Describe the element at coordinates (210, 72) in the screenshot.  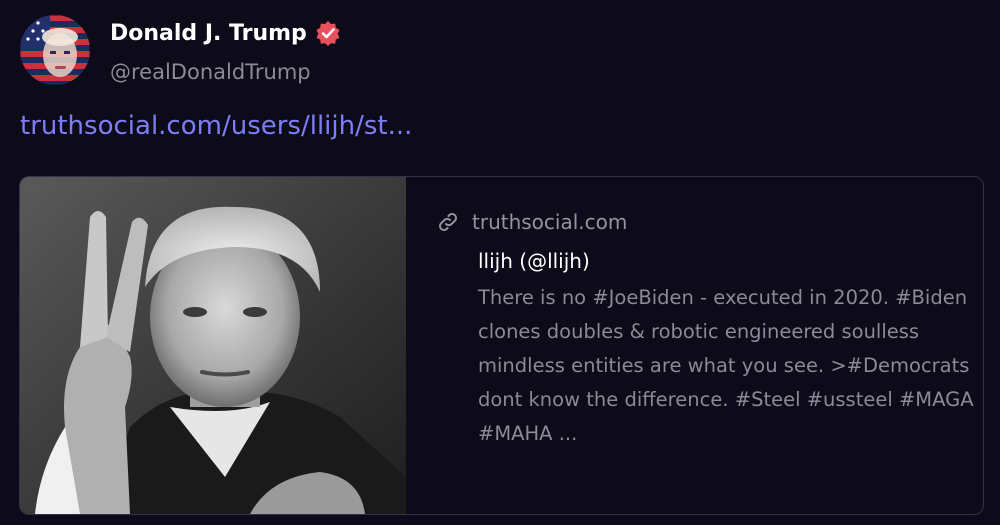
I see `author-handle: @realDonaldTrump` at that location.